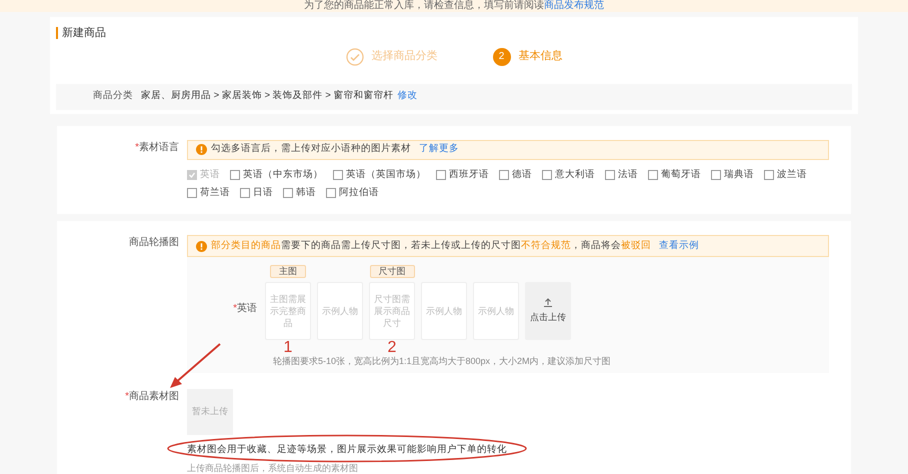  What do you see at coordinates (785, 175) in the screenshot?
I see `language-checkbox: 波兰语` at bounding box center [785, 175].